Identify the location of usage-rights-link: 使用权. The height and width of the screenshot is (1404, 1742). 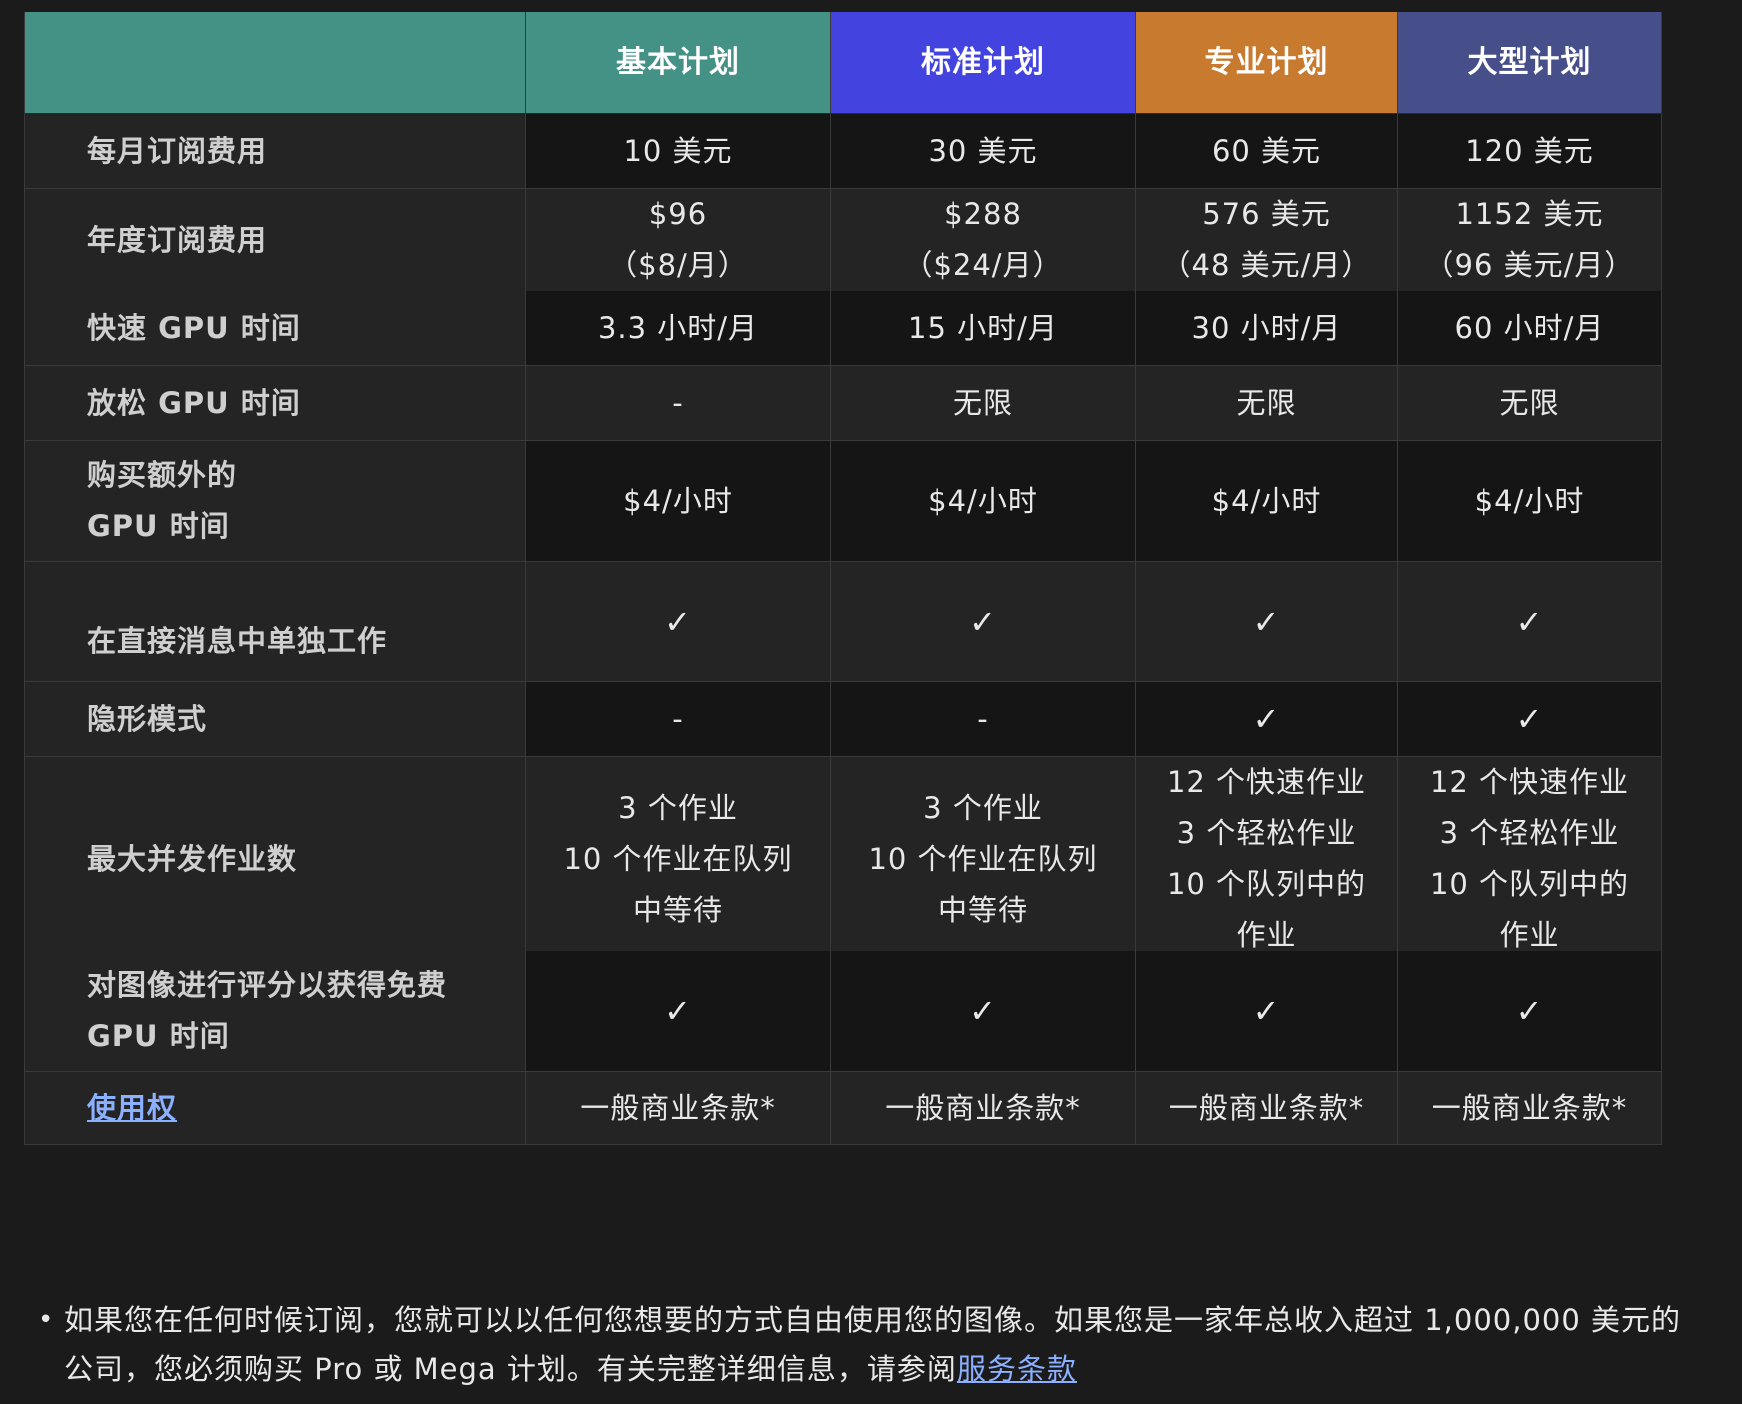
(132, 1108).